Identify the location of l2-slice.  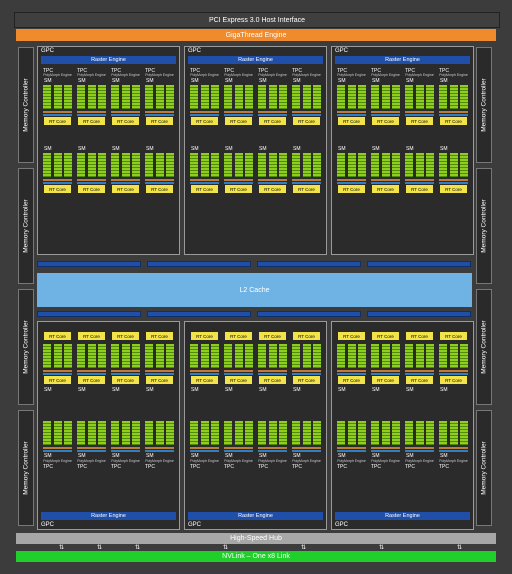
(89, 314).